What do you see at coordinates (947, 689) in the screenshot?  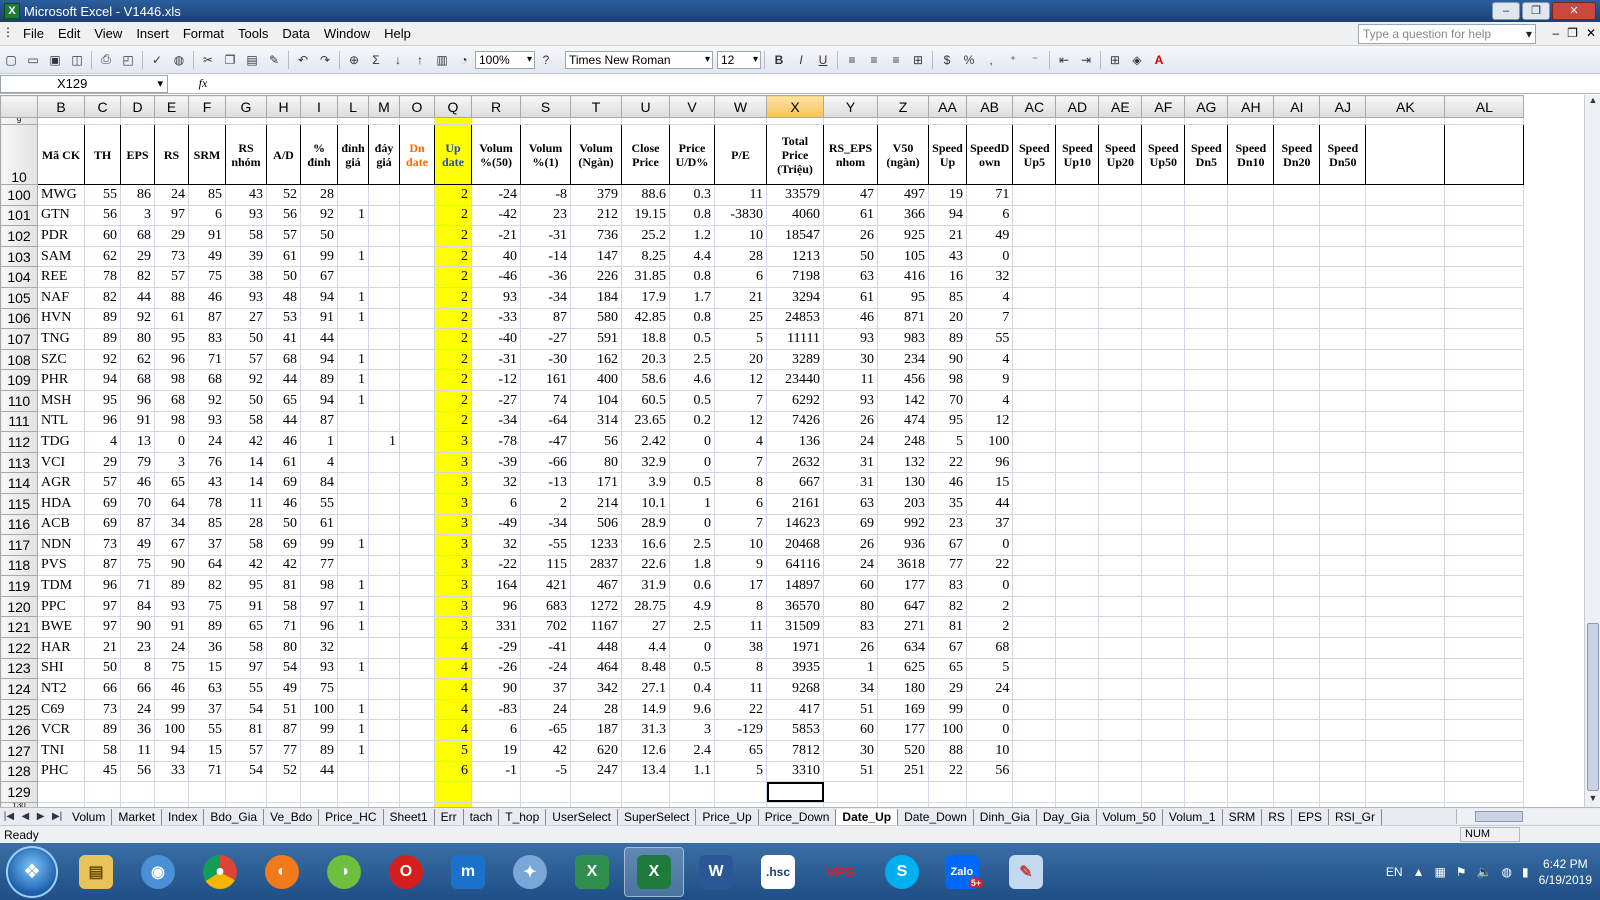 I see `cell: 29` at bounding box center [947, 689].